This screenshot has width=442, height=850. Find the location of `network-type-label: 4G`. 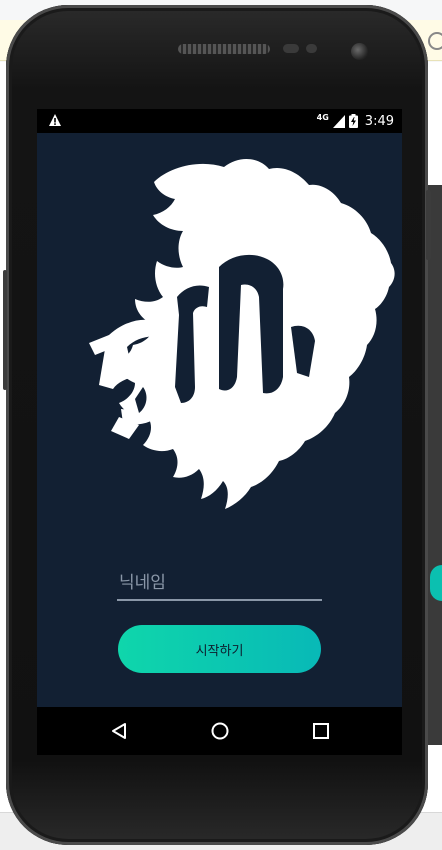

network-type-label: 4G is located at coordinates (322, 117).